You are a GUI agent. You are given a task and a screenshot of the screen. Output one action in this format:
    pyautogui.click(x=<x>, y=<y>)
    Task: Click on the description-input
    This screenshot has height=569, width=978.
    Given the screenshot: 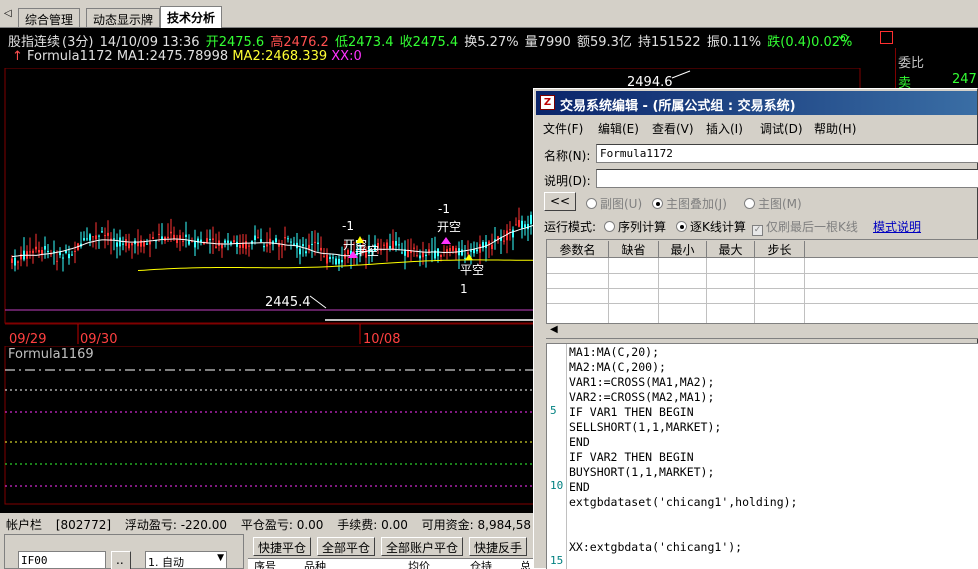 What is the action you would take?
    pyautogui.click(x=787, y=178)
    